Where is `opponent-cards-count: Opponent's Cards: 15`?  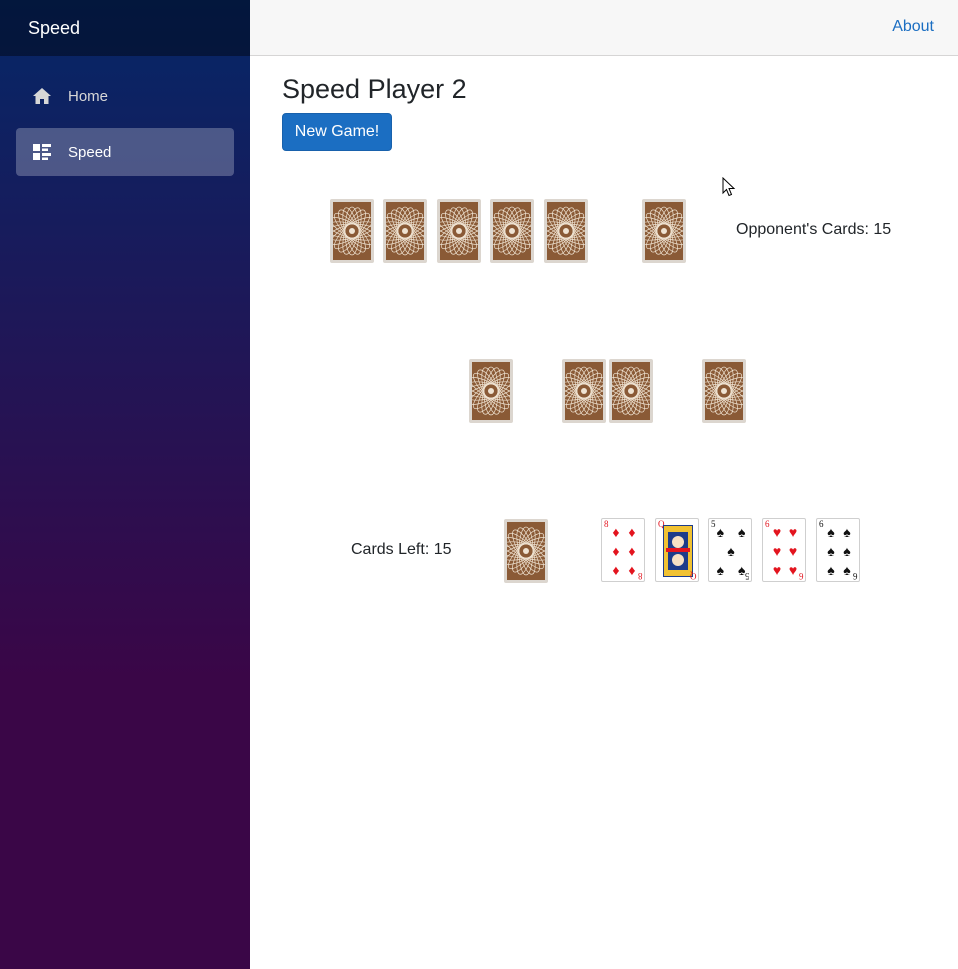 opponent-cards-count: Opponent's Cards: 15 is located at coordinates (814, 229).